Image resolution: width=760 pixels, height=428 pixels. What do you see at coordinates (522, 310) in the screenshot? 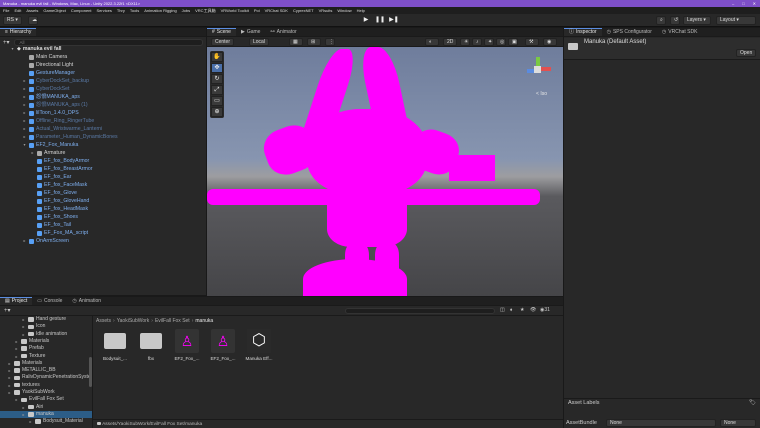
I see `favorite-icon: ★` at bounding box center [522, 310].